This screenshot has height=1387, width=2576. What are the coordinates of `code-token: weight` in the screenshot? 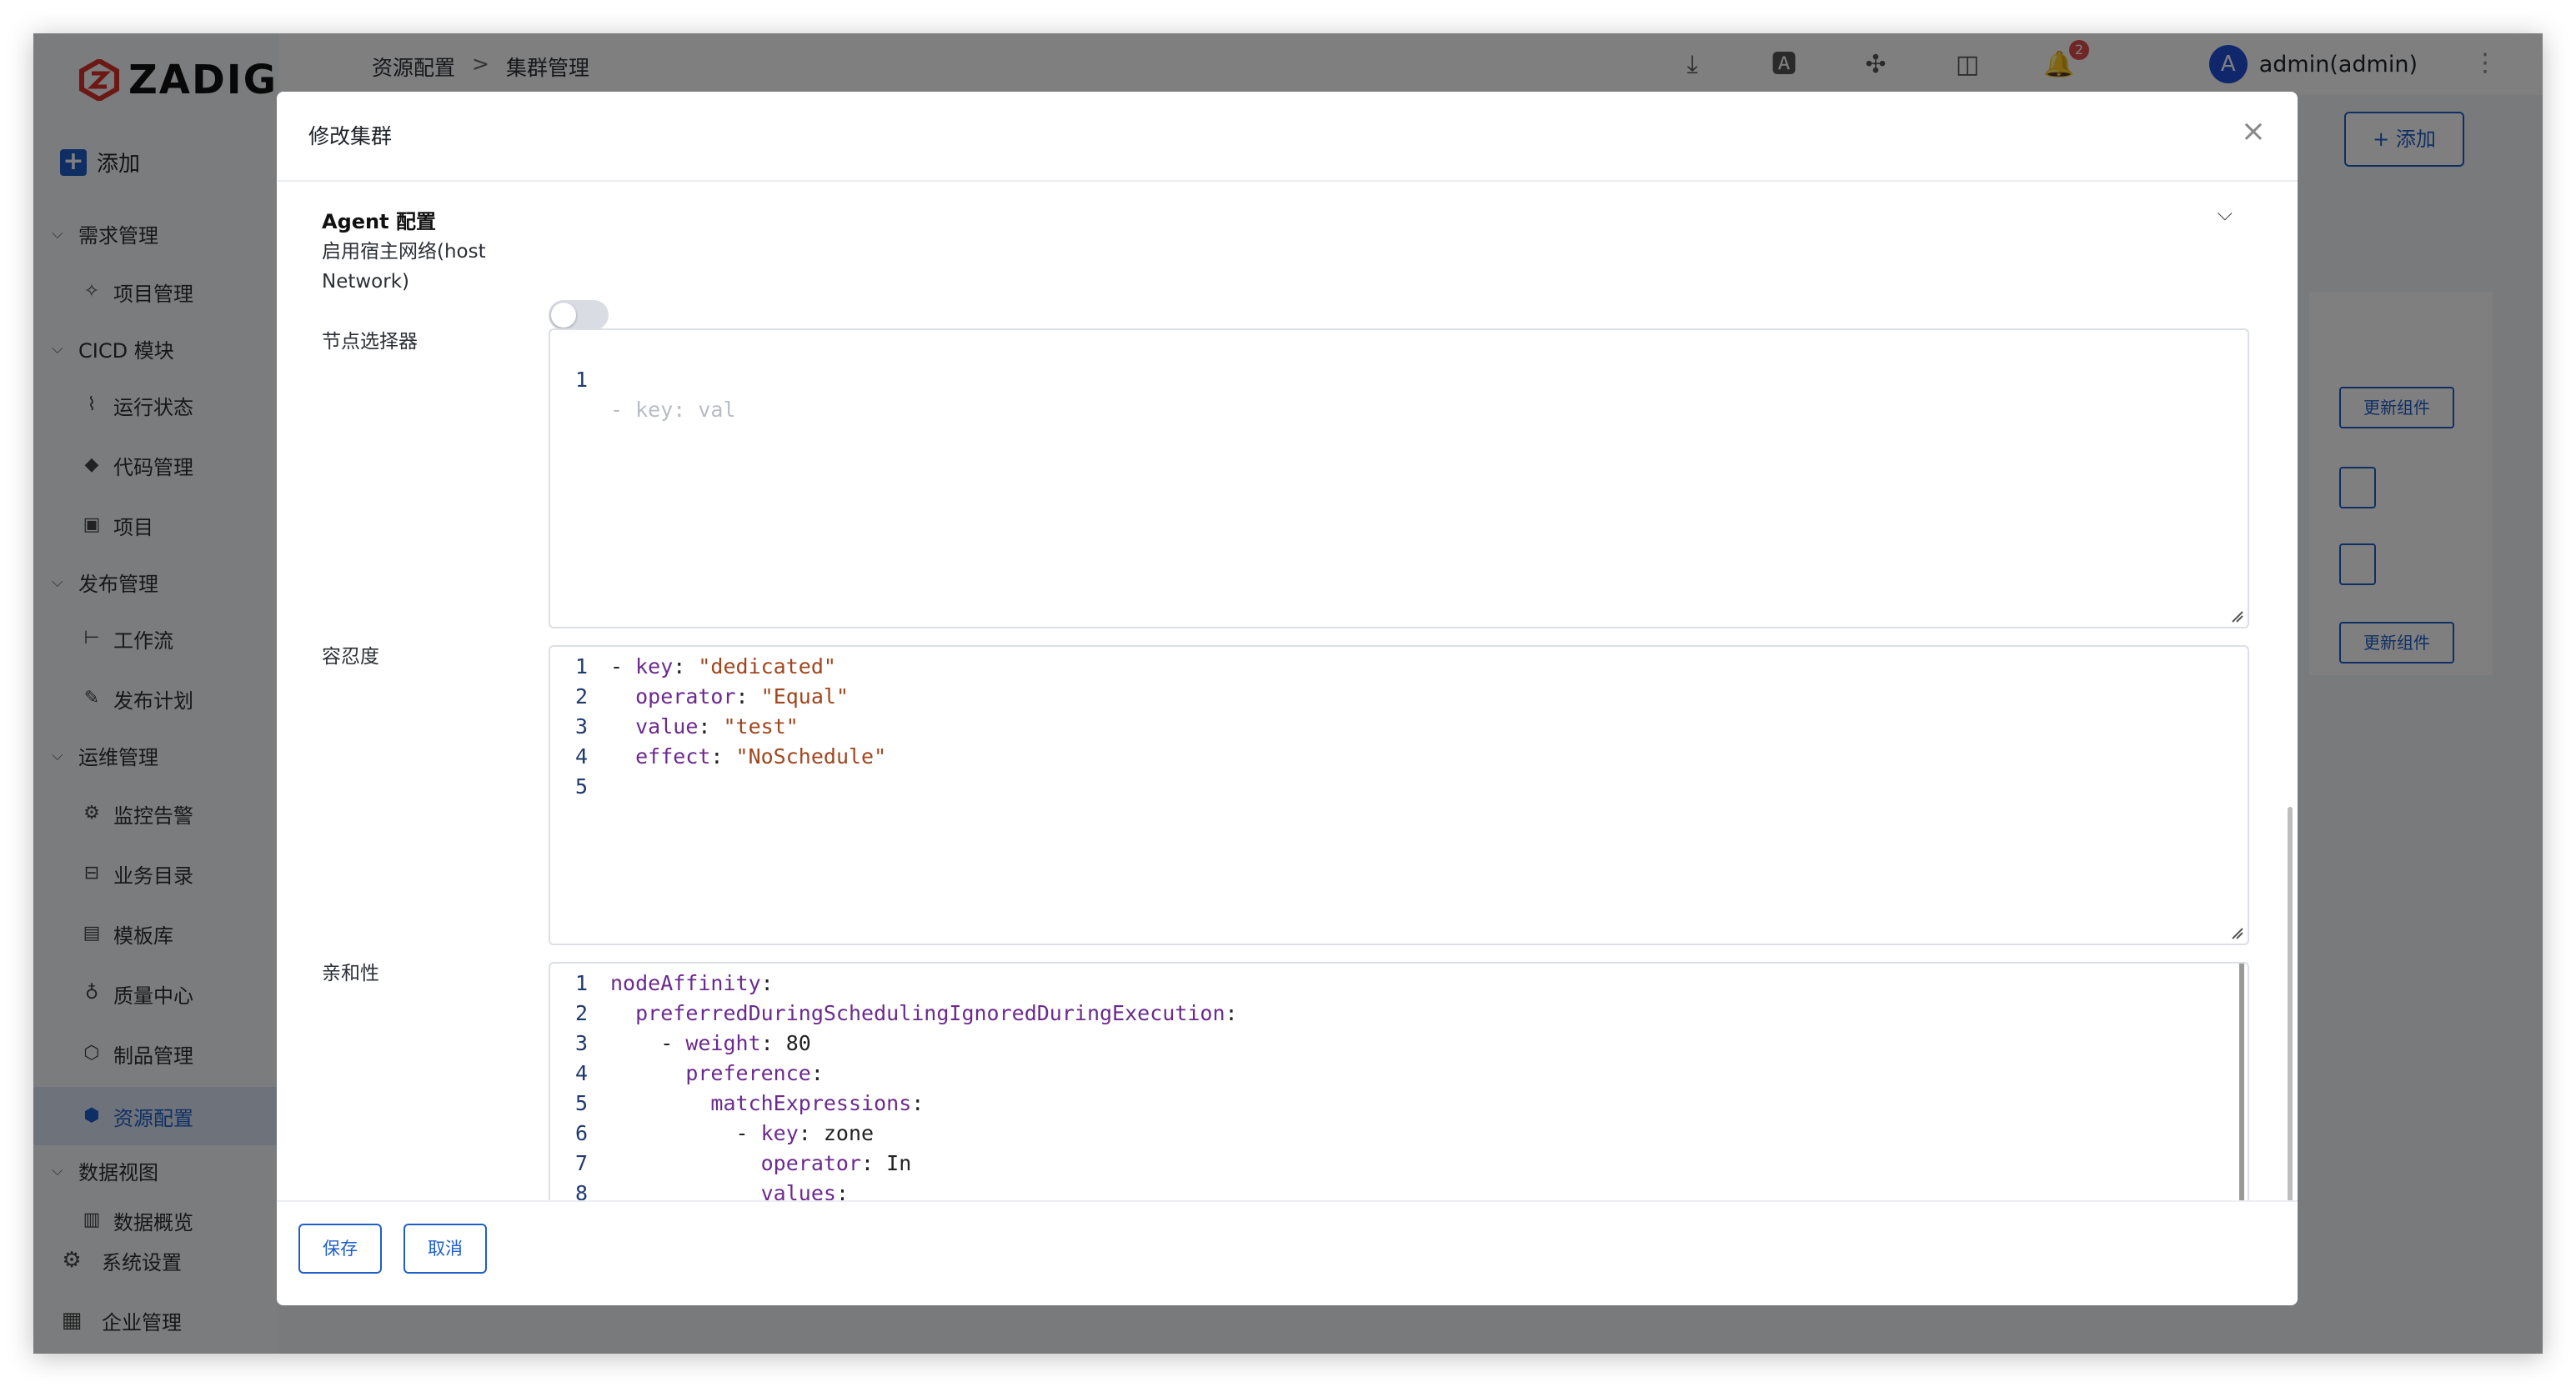 It's located at (723, 1043).